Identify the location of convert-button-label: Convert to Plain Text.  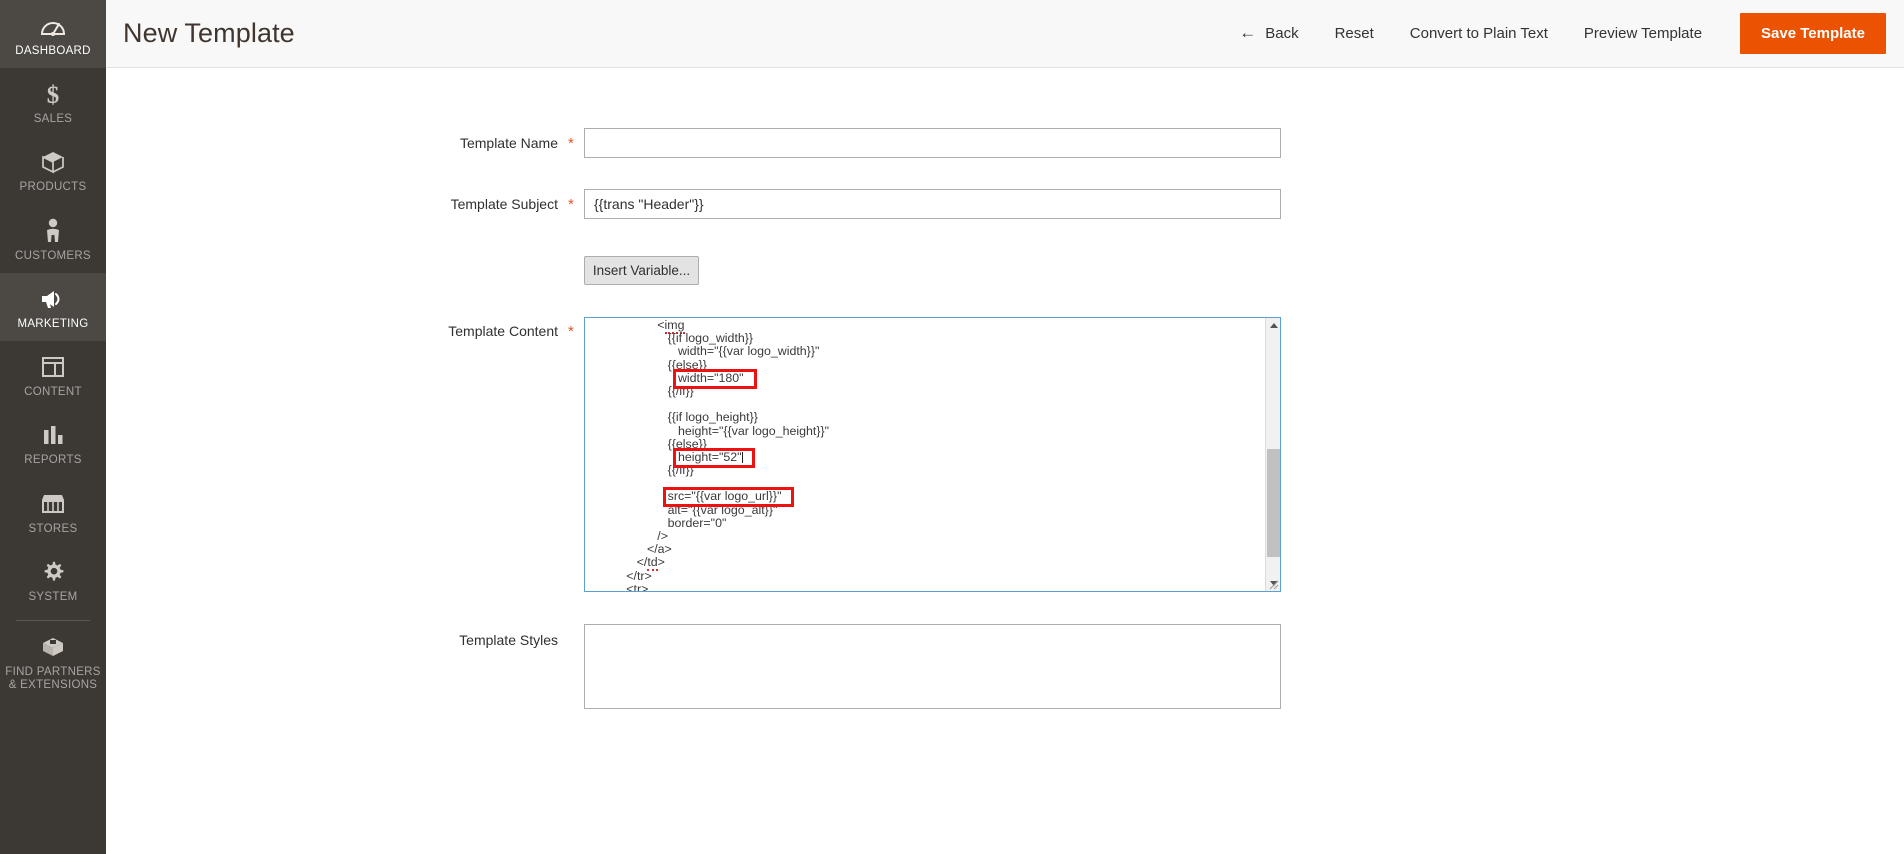
(1478, 33).